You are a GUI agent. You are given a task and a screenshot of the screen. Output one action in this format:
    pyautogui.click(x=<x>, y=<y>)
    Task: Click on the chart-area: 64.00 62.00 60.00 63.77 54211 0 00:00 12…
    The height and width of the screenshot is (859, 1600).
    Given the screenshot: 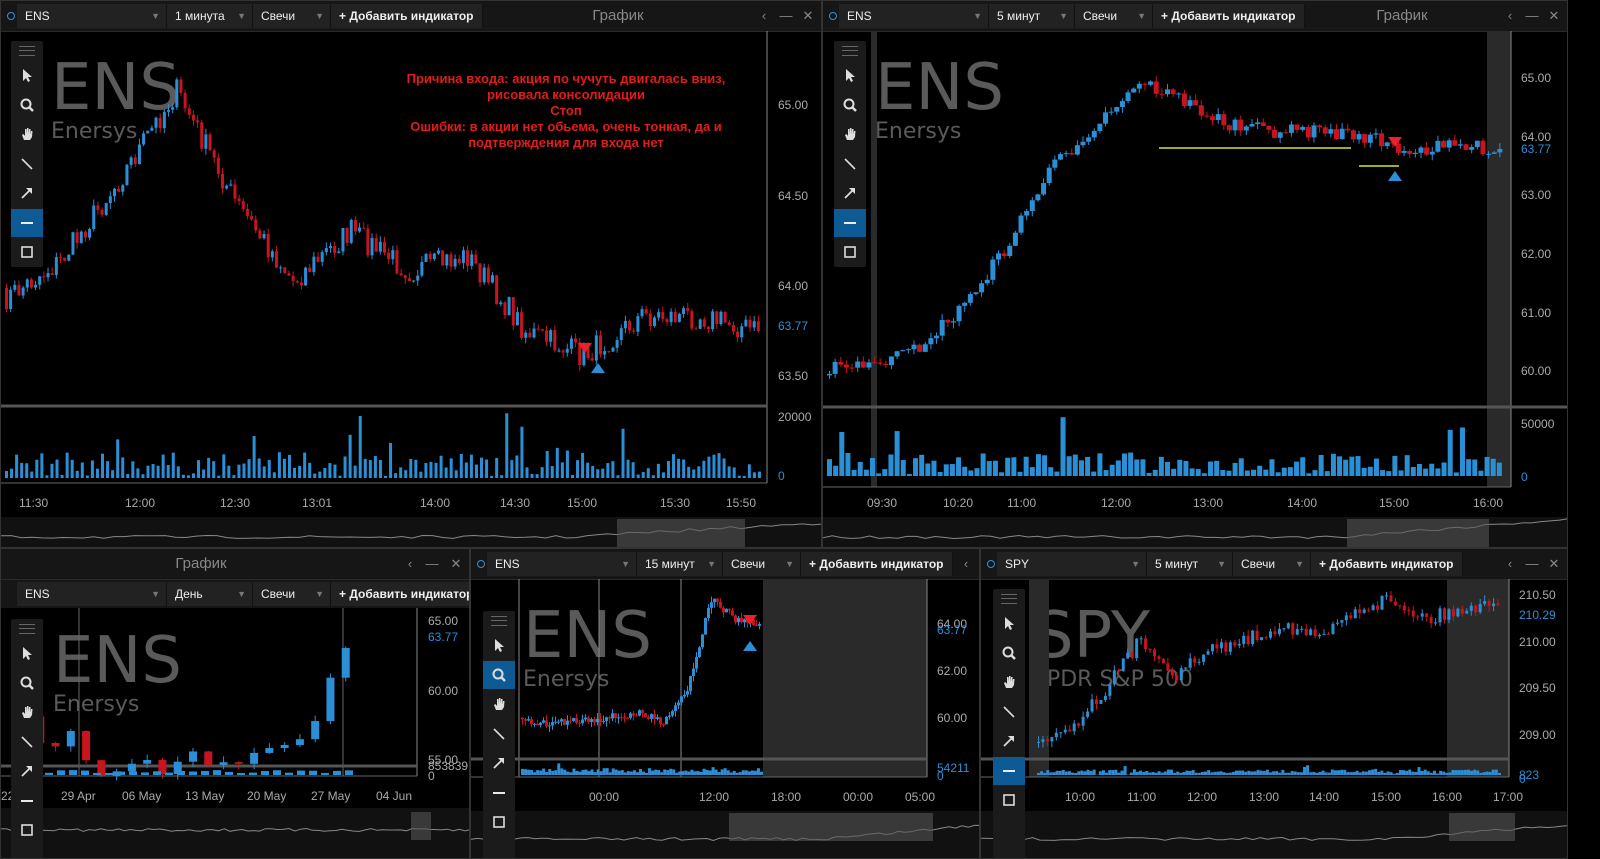 What is the action you would take?
    pyautogui.click(x=725, y=719)
    